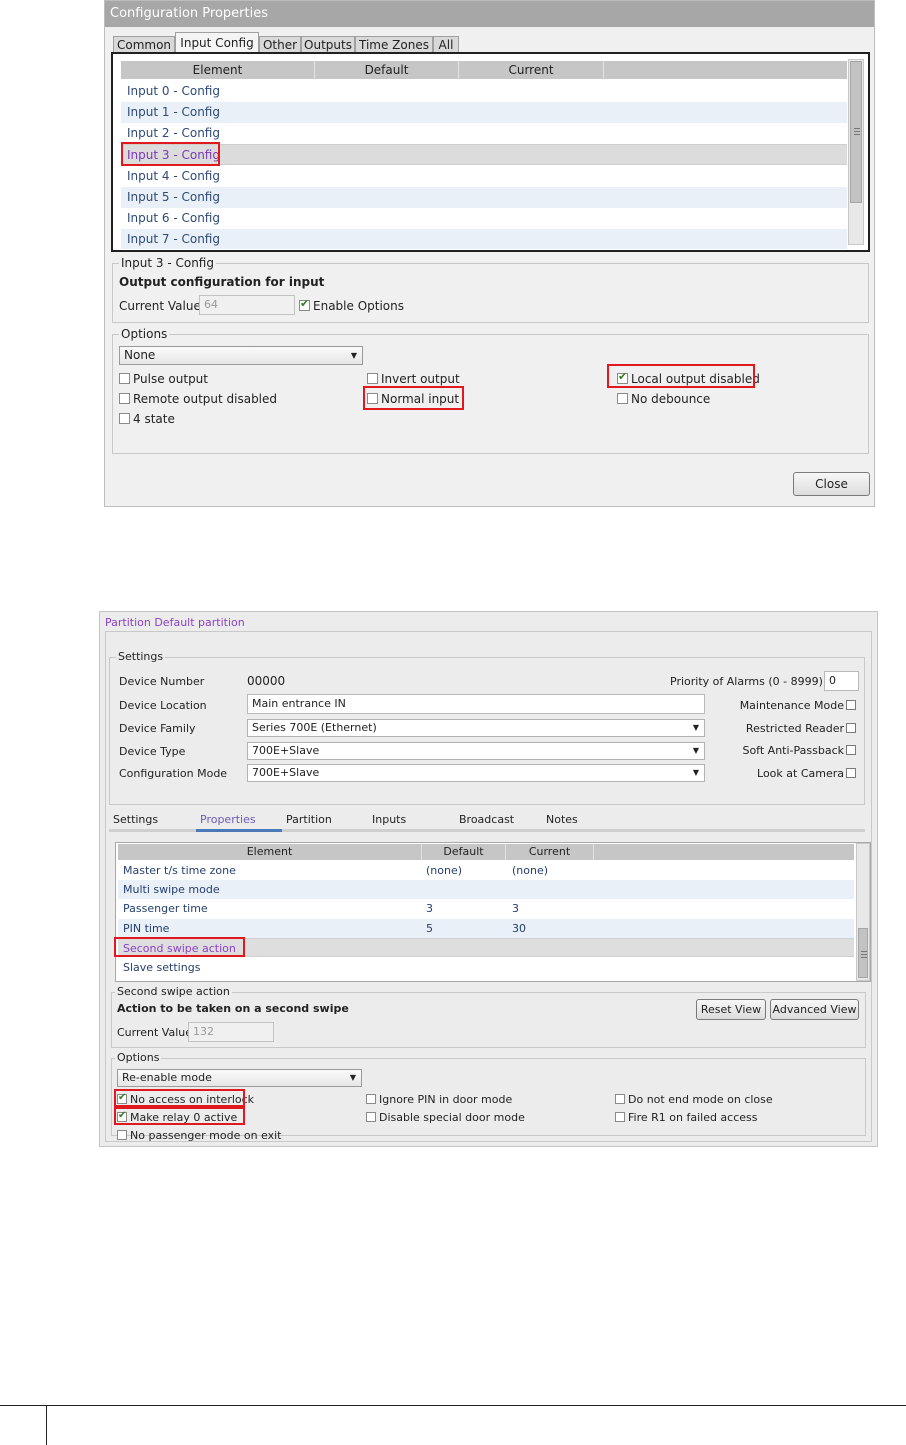  Describe the element at coordinates (831, 484) in the screenshot. I see `close-button: Close` at that location.